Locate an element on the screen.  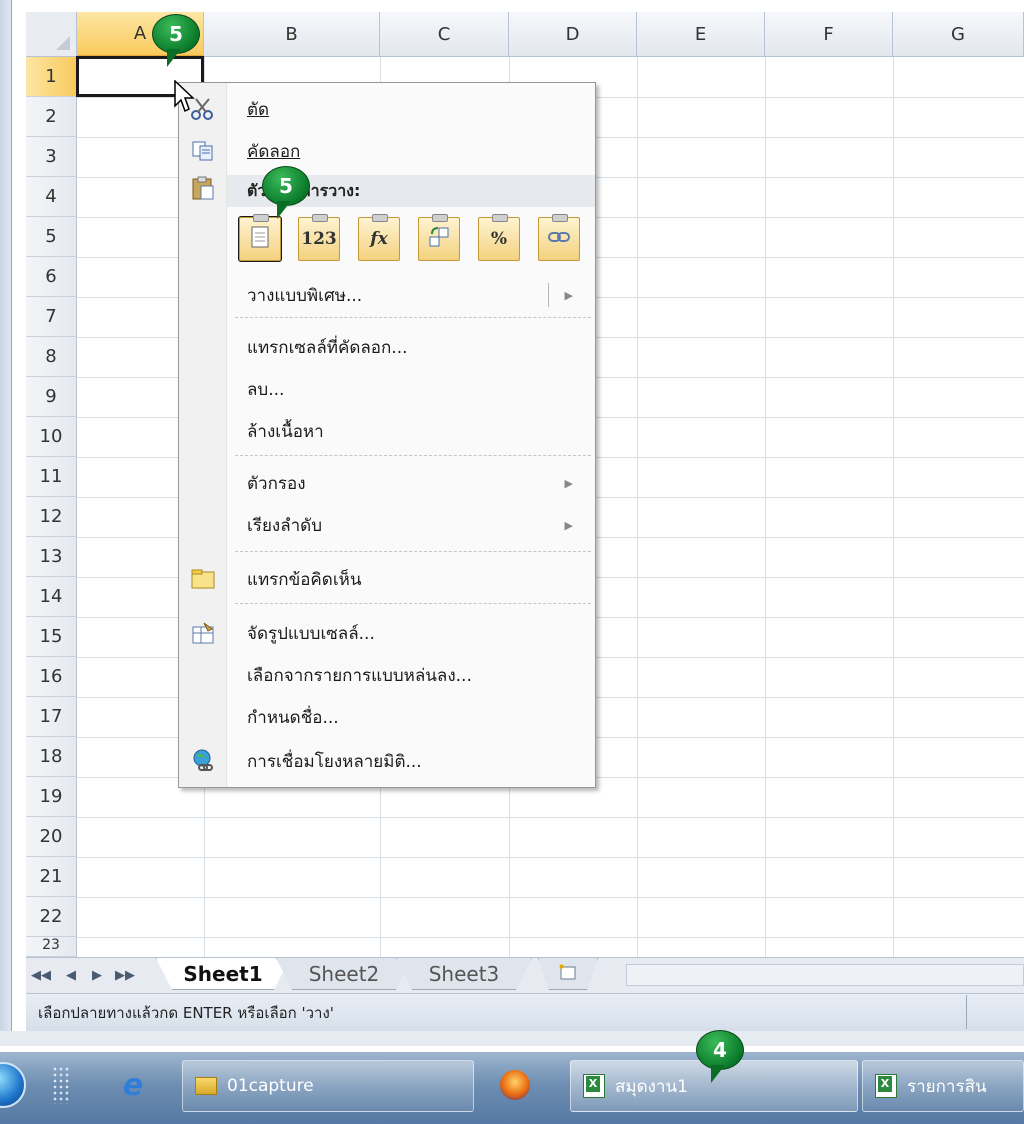
paste-transpose-button is located at coordinates (439, 237).